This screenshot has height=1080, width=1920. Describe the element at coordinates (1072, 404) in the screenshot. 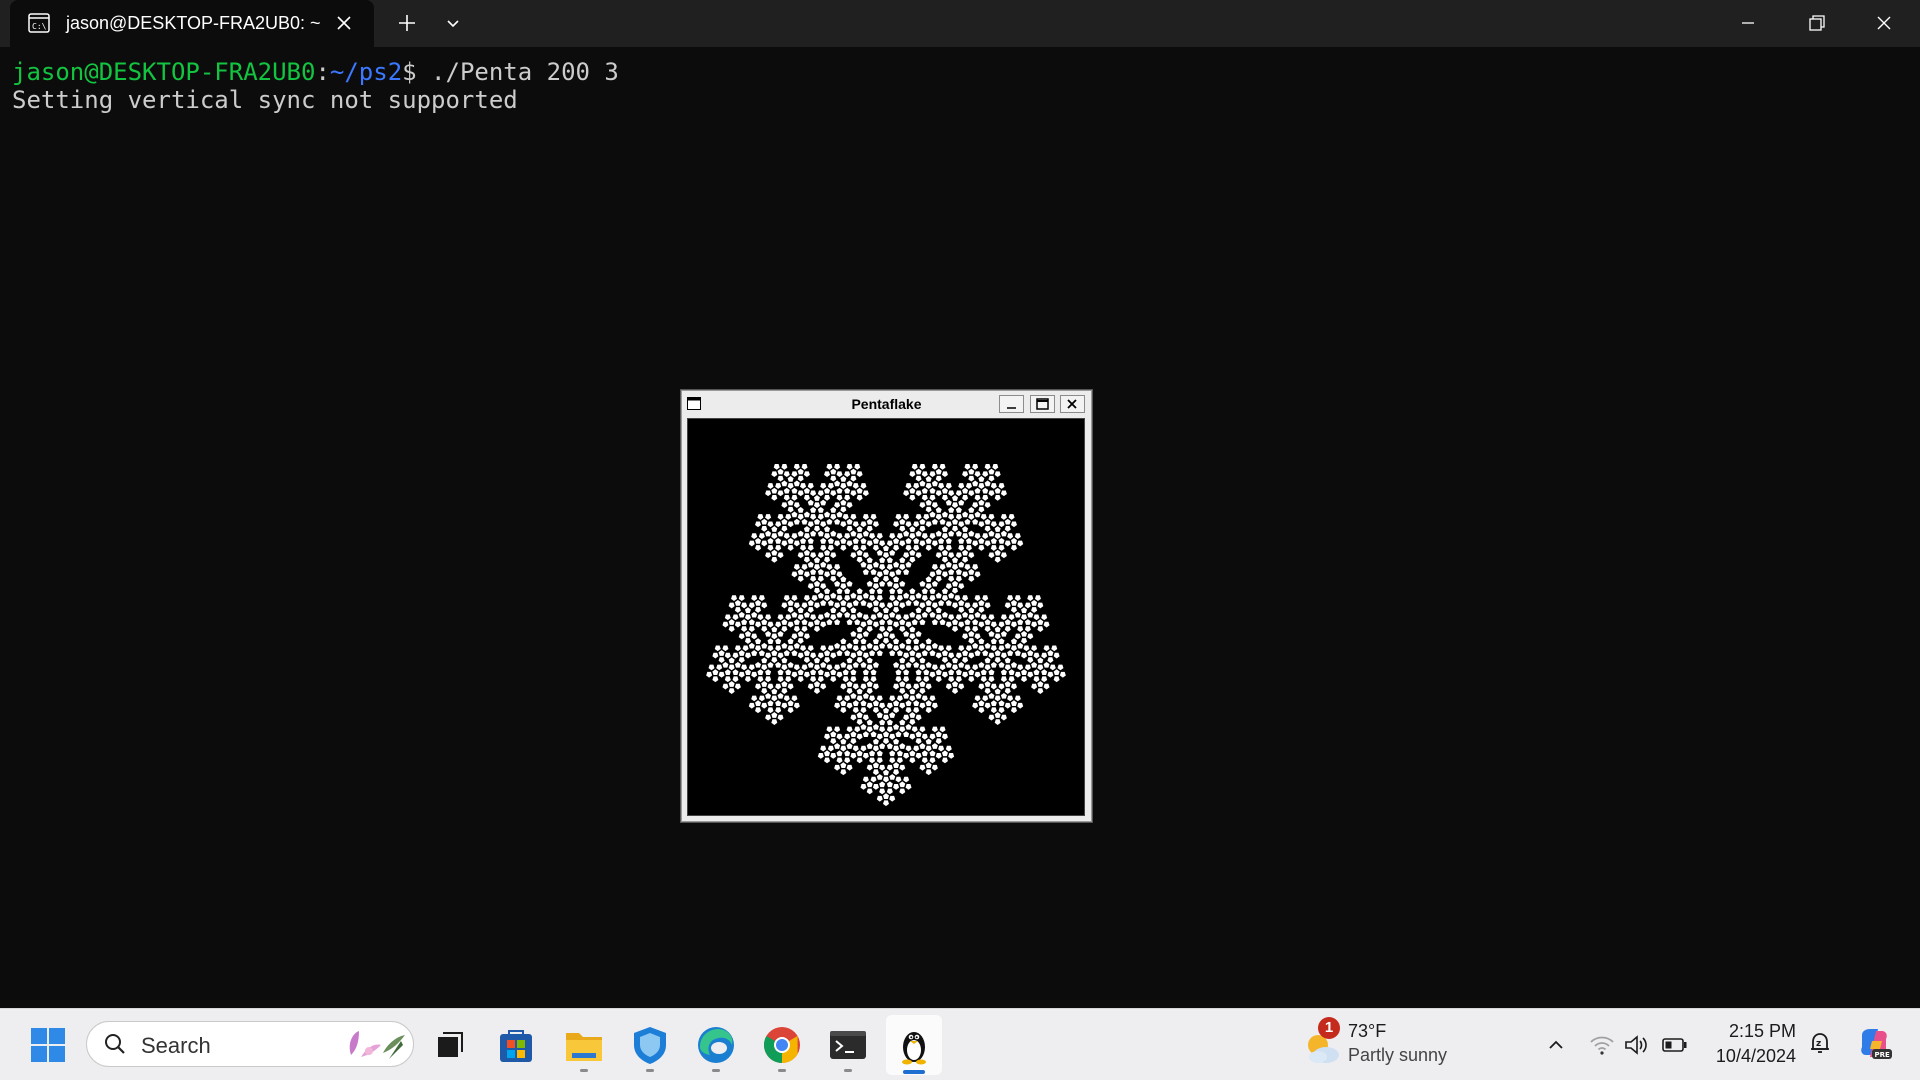

I see `x-close-button` at that location.